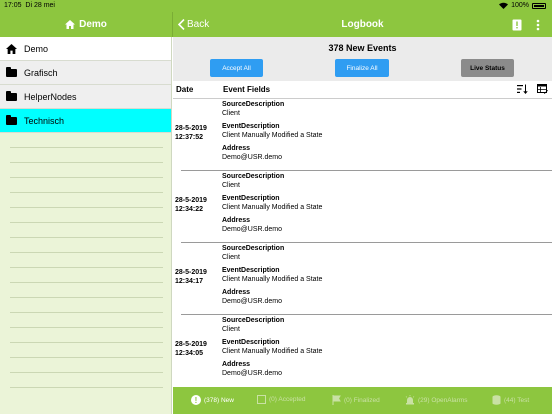 This screenshot has width=552, height=414. I want to click on tab-finalized: (0) Finalized, so click(356, 400).